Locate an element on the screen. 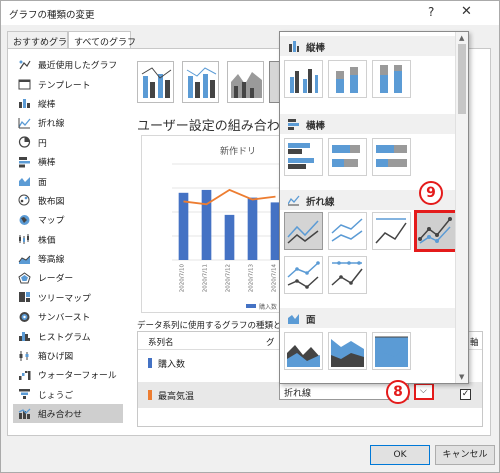  secondary-axis-checkbox: ✓ is located at coordinates (465, 394).